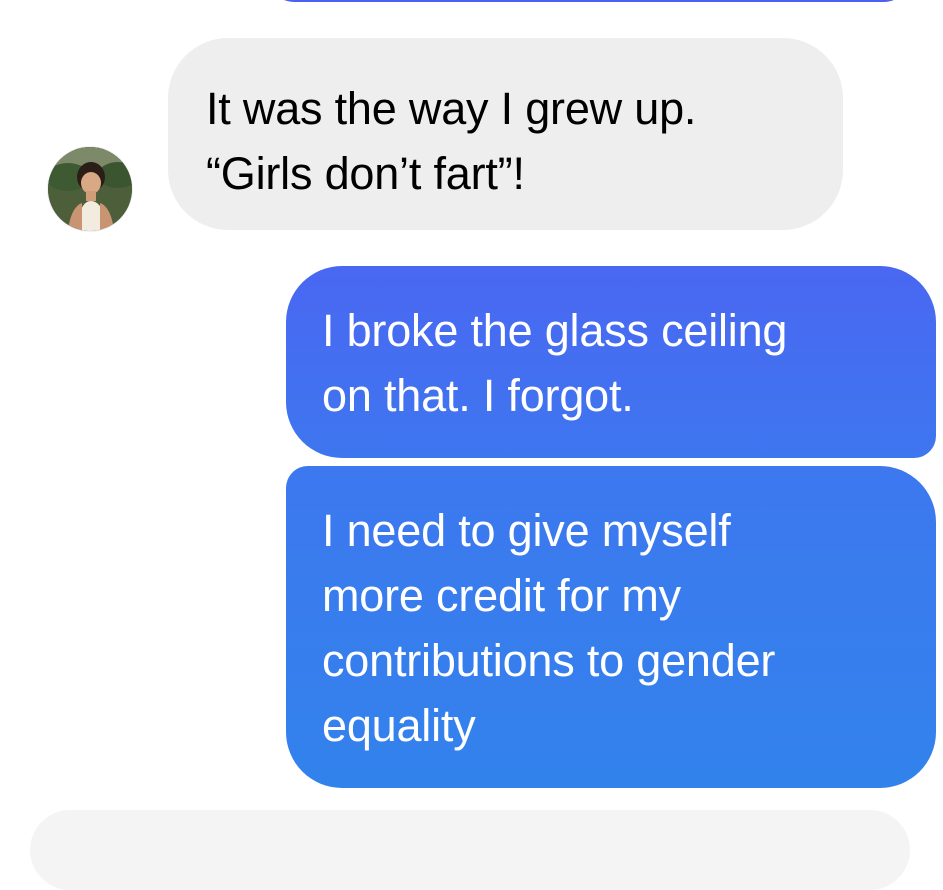 The width and height of the screenshot is (943, 890). I want to click on contact-avatar, so click(90, 189).